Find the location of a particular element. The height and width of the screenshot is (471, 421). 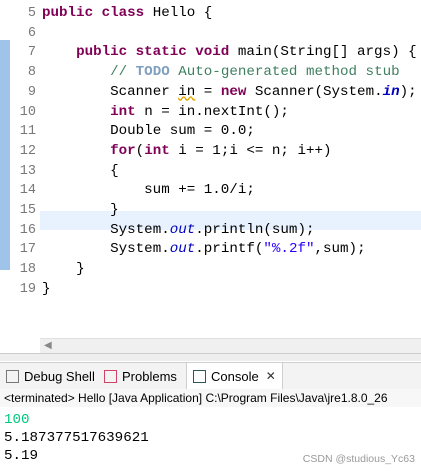

code-text: Hello { is located at coordinates (182, 13).